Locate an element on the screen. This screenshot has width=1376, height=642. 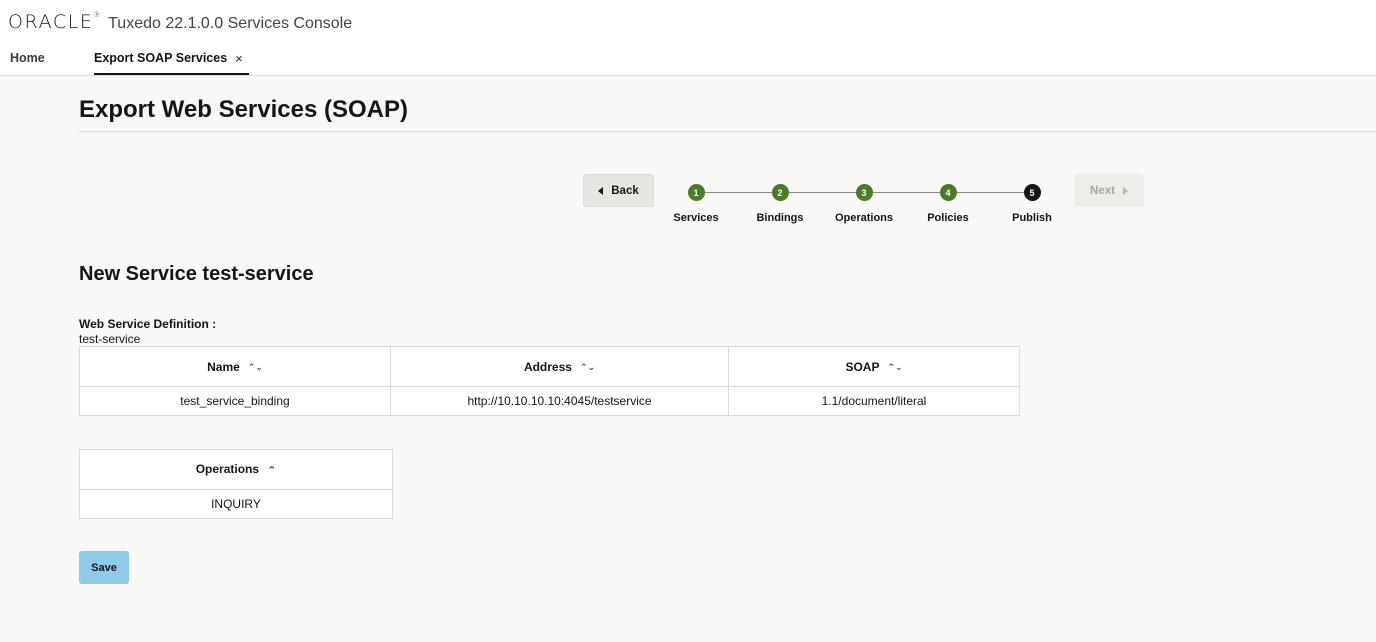
tab-export-soap-services: Export SOAP Services × is located at coordinates (171, 58).